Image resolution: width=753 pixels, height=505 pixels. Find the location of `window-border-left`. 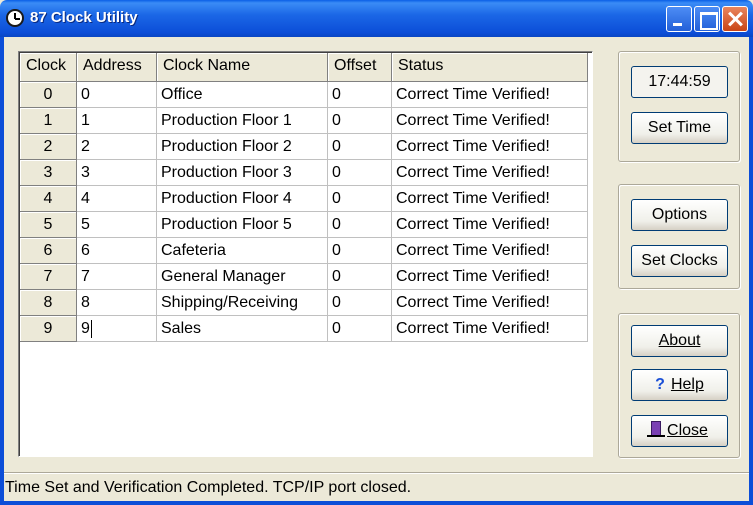

window-border-left is located at coordinates (2, 271).